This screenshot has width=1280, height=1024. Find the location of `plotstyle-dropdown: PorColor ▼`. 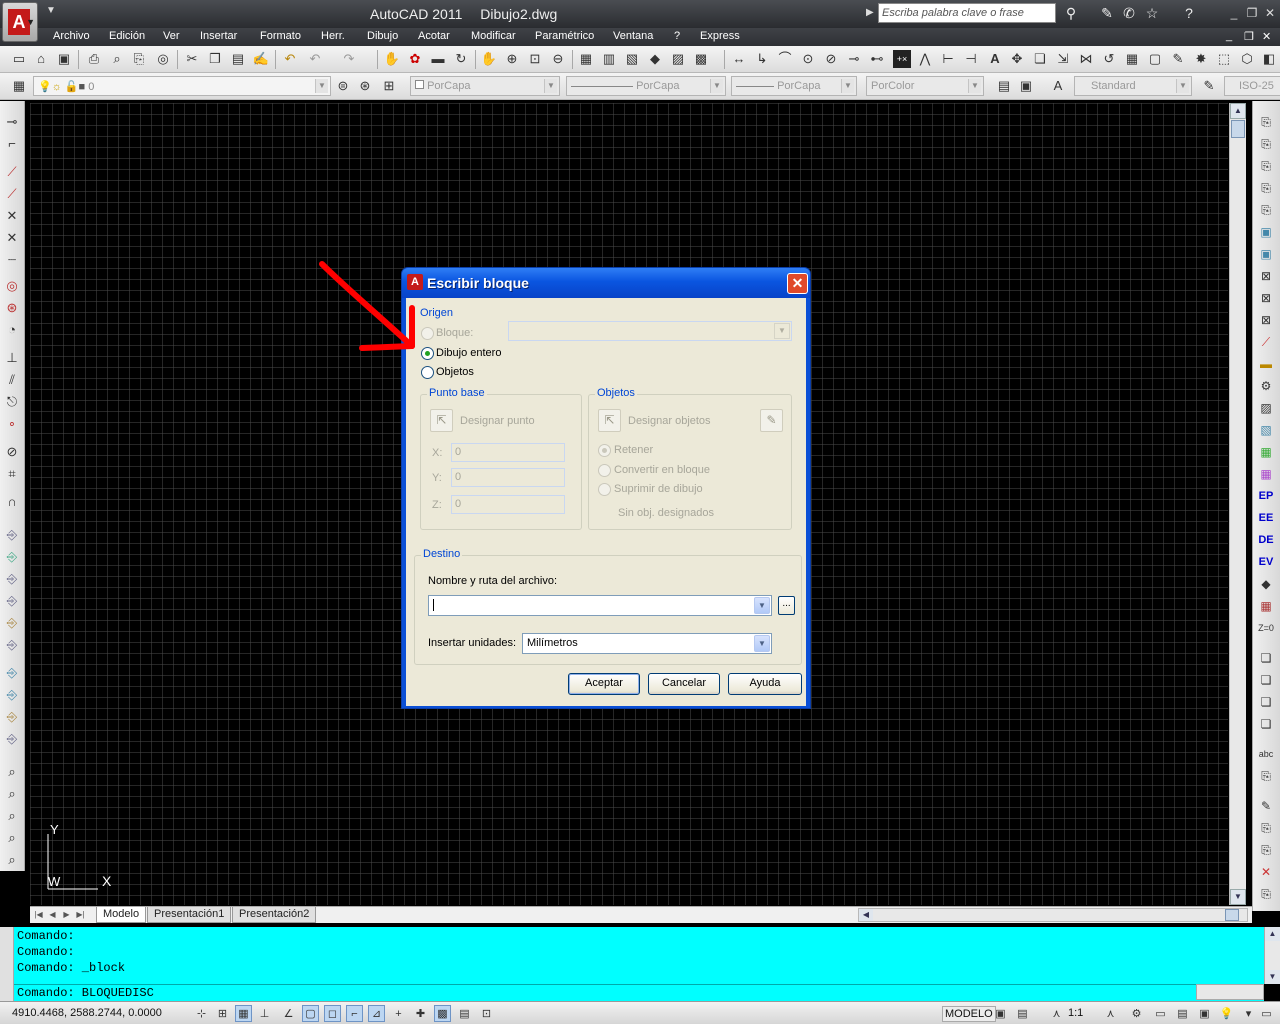

plotstyle-dropdown: PorColor ▼ is located at coordinates (925, 86).